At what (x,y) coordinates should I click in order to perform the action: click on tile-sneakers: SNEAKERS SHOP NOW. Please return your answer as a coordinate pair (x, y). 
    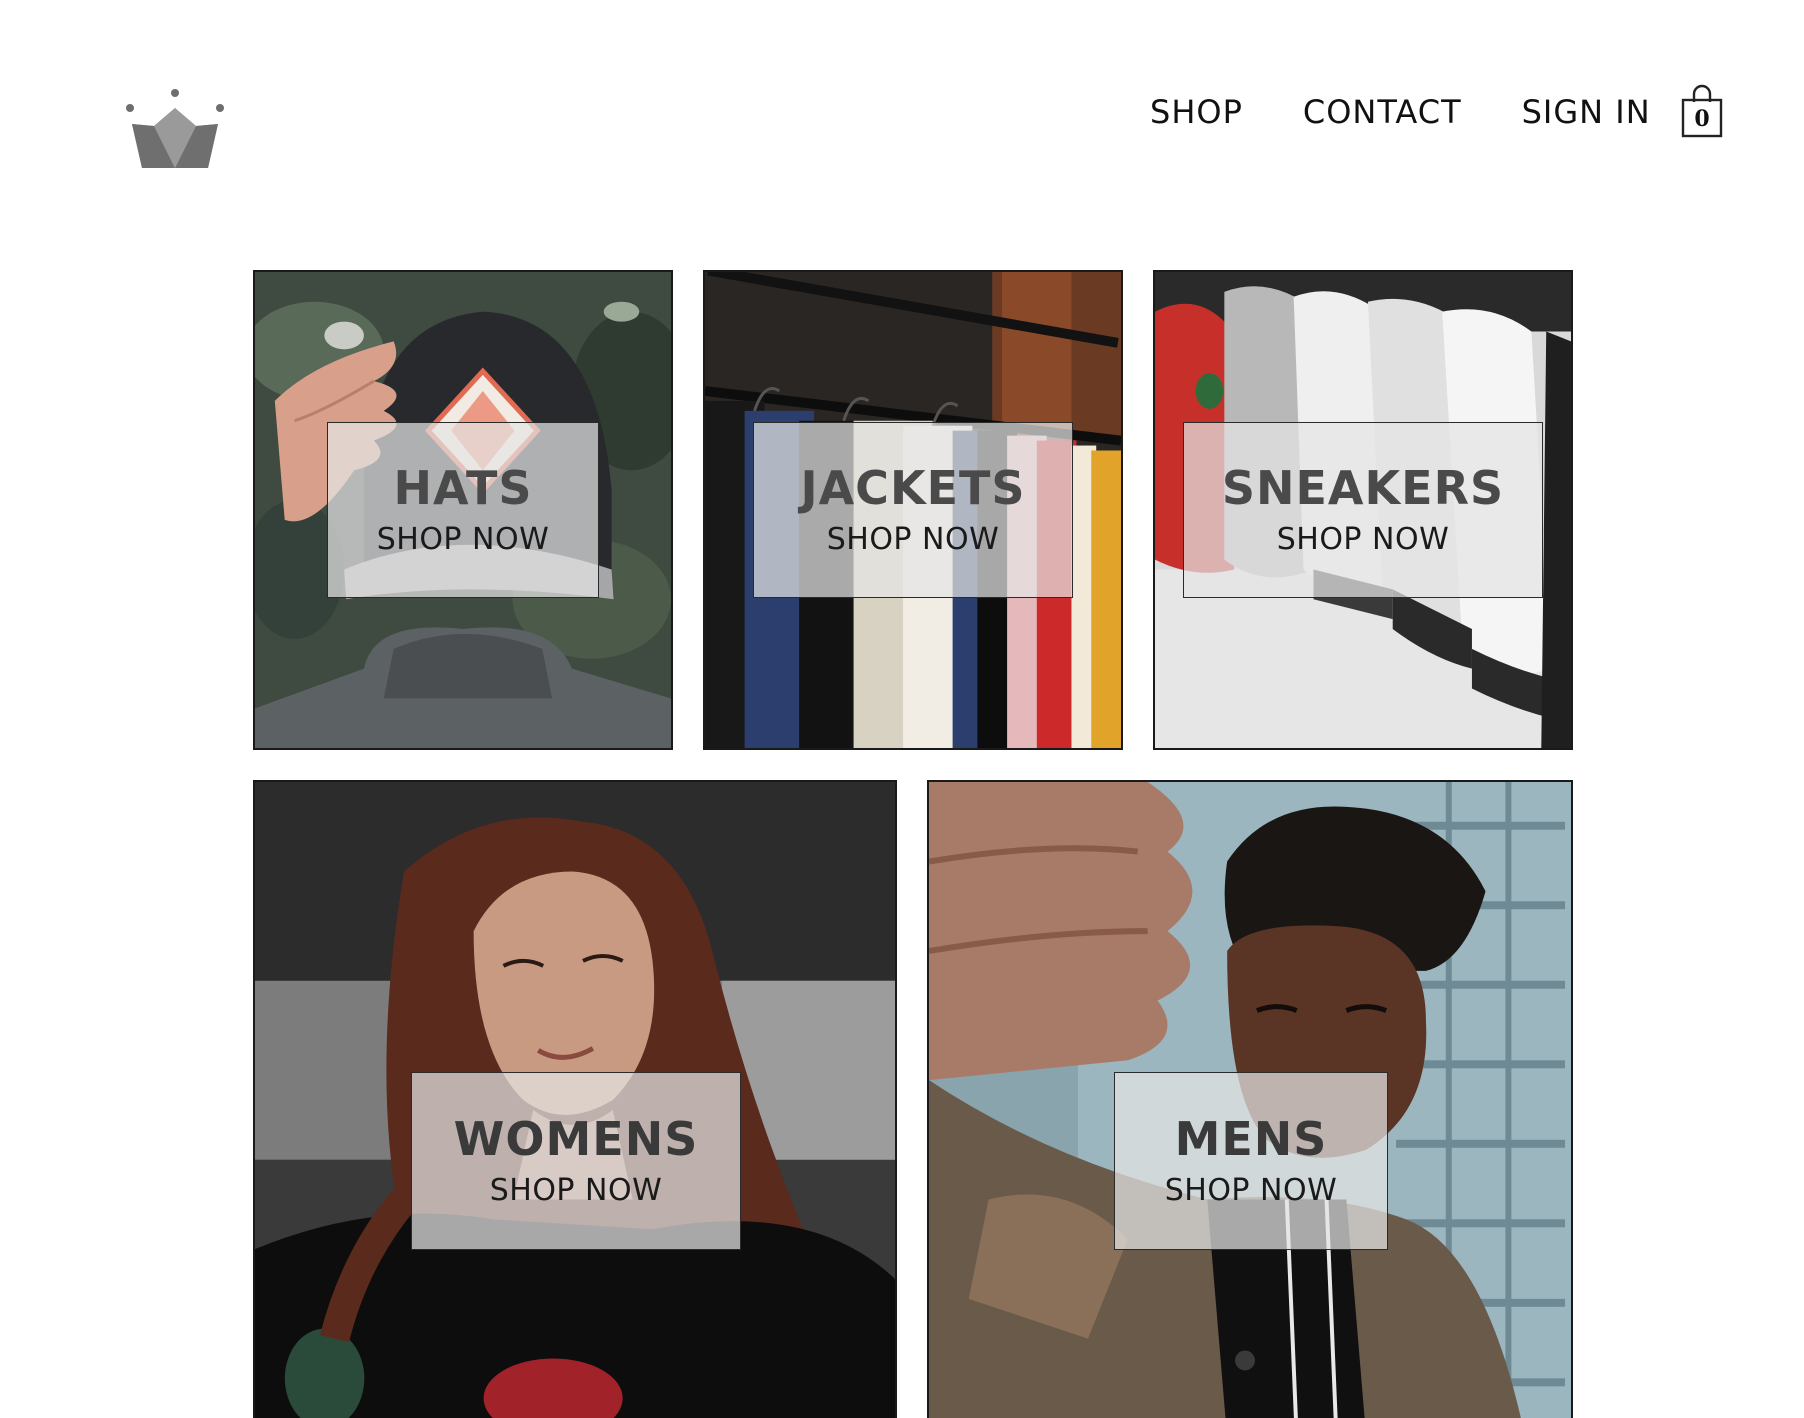
    Looking at the image, I should click on (1363, 510).